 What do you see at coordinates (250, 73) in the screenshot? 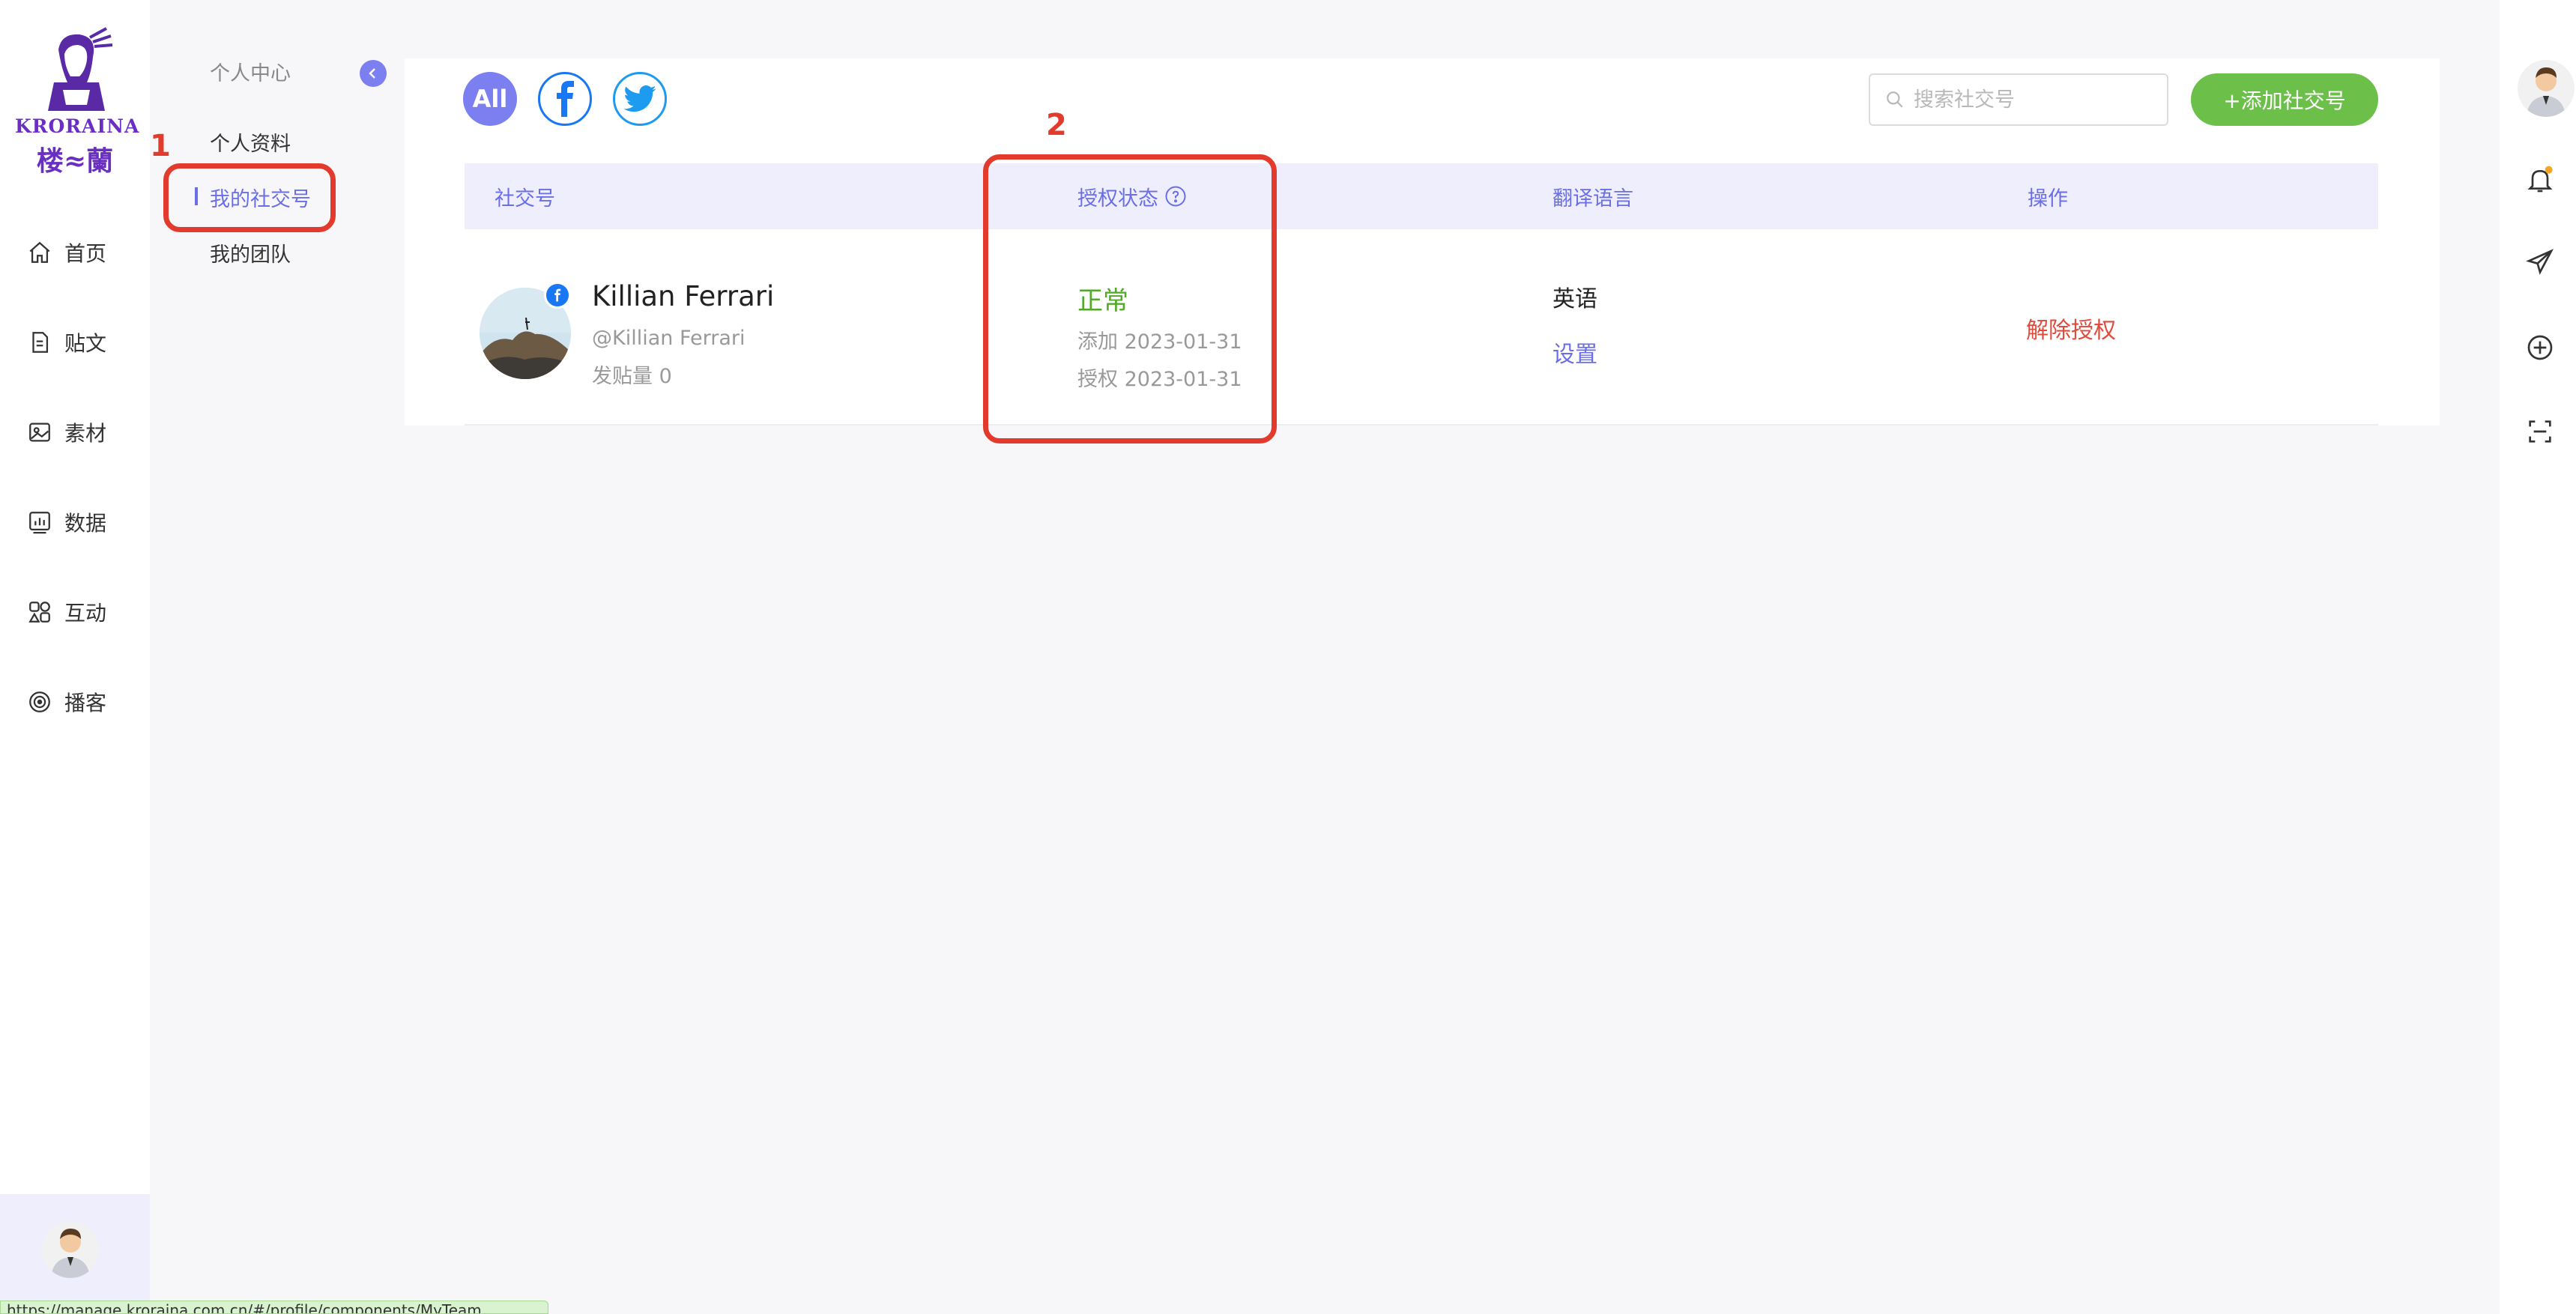
I see `submenu-title: 个人中心` at bounding box center [250, 73].